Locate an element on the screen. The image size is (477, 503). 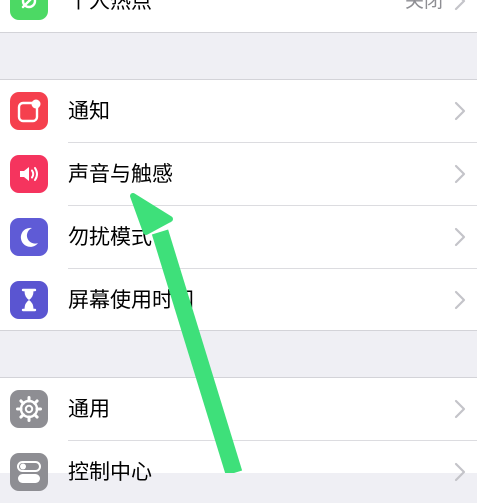
settings-row-screen-time: 屏幕使用时间 is located at coordinates (238, 300).